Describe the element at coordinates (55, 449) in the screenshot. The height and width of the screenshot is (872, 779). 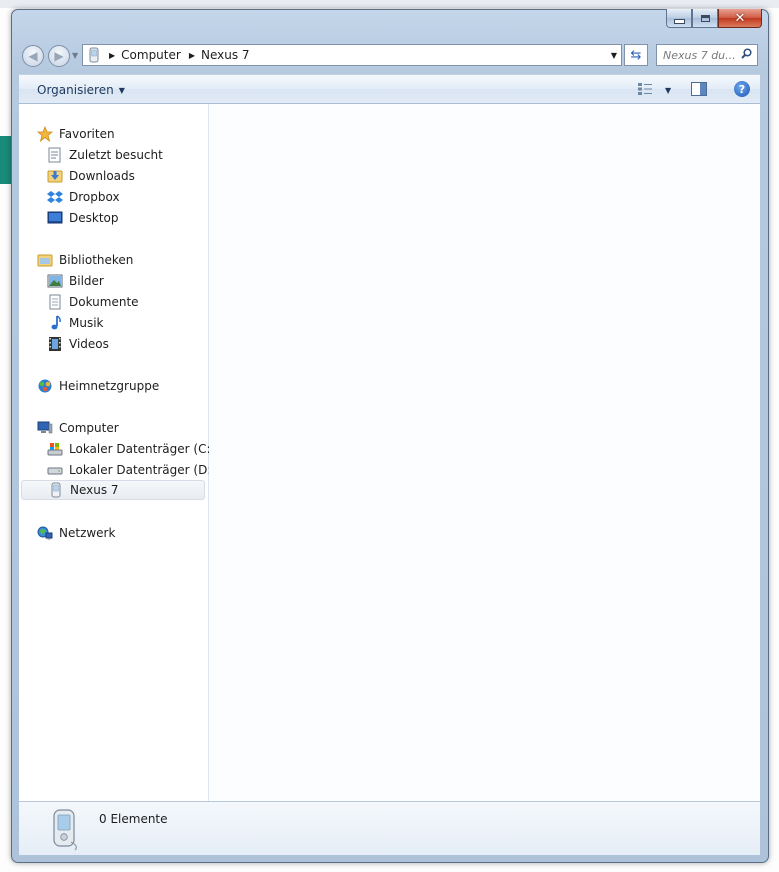
I see `system-drive-icon` at that location.